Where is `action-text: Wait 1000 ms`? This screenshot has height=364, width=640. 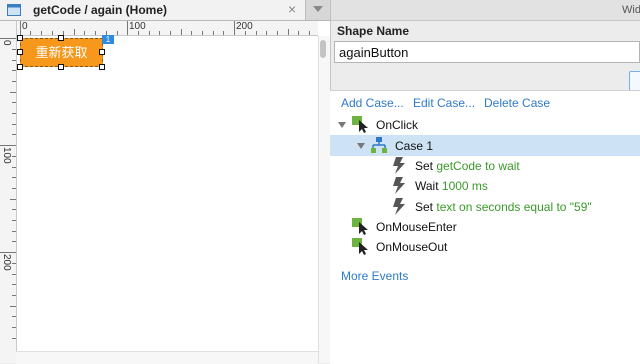
action-text: Wait 1000 ms is located at coordinates (451, 186).